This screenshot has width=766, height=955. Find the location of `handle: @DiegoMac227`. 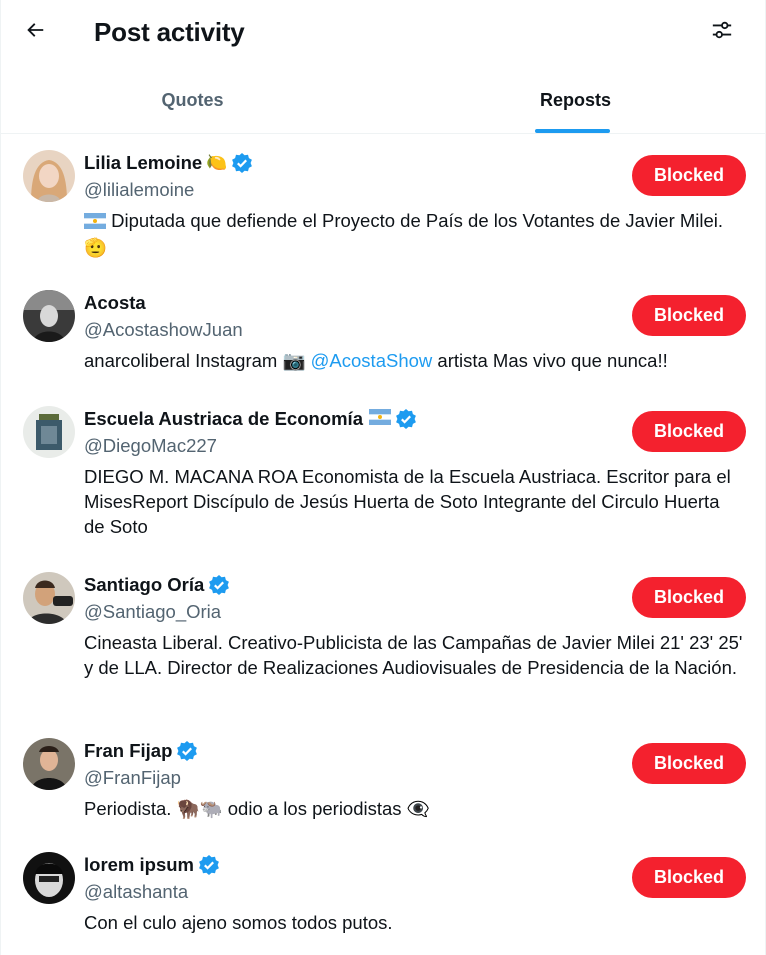

handle: @DiegoMac227 is located at coordinates (150, 446).